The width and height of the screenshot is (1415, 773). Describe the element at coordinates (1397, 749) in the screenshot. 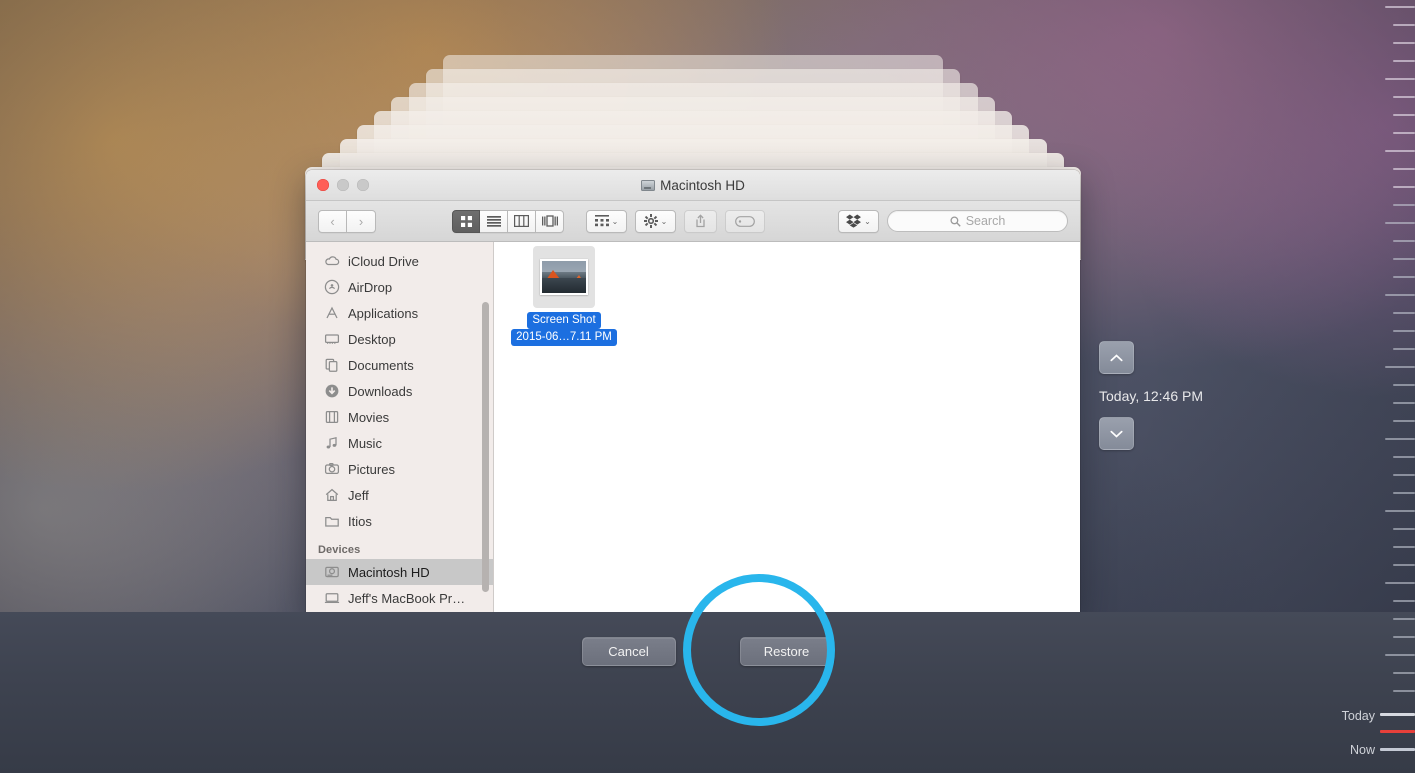

I see `timeline-tick-last` at that location.